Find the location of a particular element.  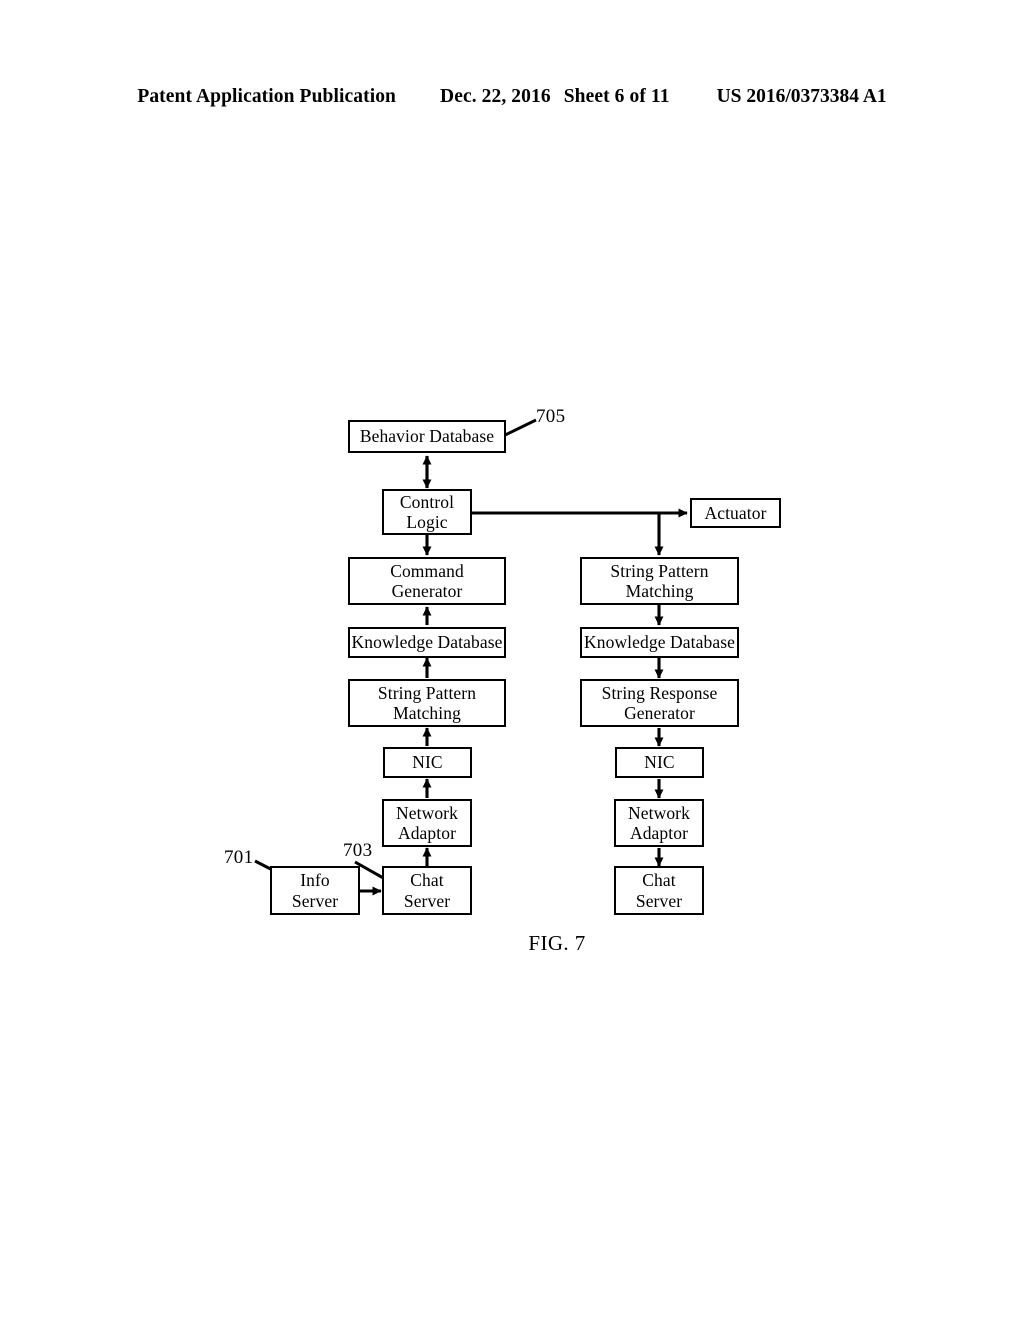

node-label: String Response is located at coordinates (659, 692).